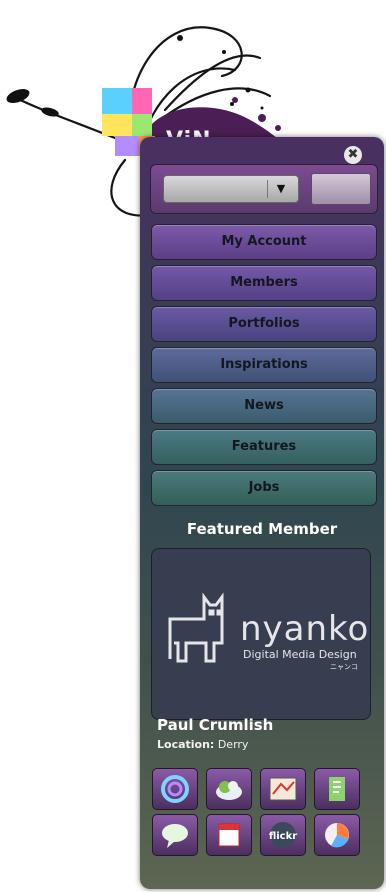 The height and width of the screenshot is (892, 386). What do you see at coordinates (196, 627) in the screenshot?
I see `cat-logo-icon` at bounding box center [196, 627].